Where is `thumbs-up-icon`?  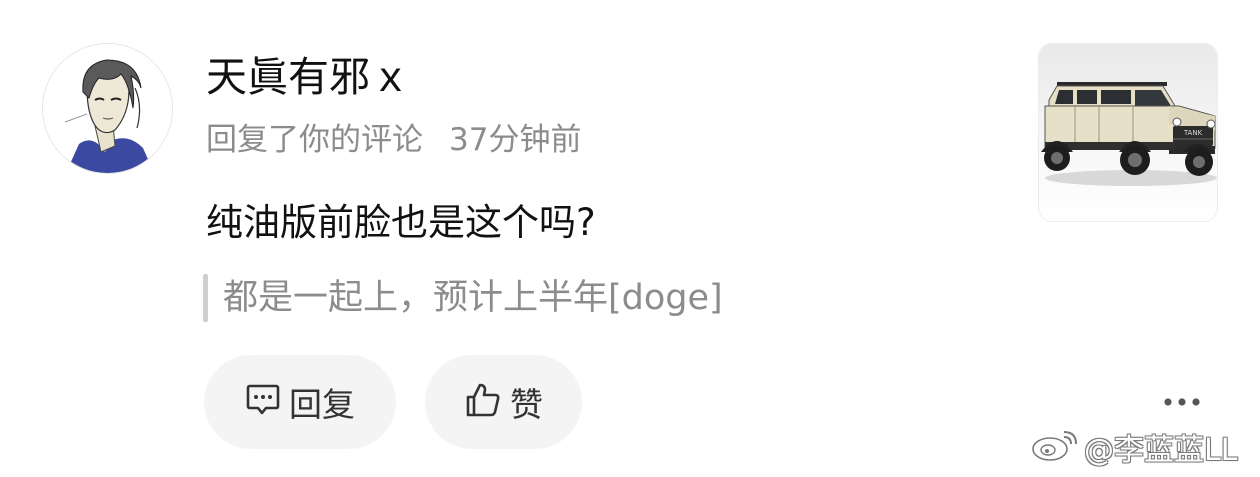
thumbs-up-icon is located at coordinates (483, 402).